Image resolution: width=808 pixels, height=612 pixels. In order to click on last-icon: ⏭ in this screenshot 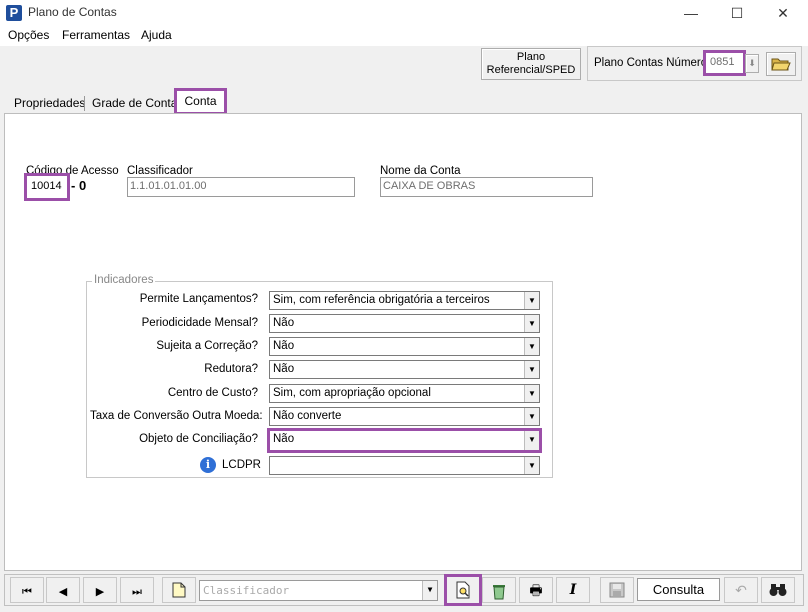, I will do `click(137, 592)`.